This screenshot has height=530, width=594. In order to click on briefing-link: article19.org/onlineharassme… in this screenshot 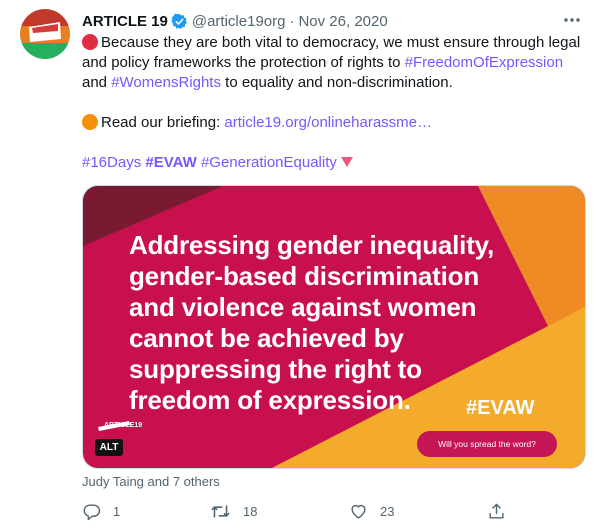, I will do `click(328, 122)`.